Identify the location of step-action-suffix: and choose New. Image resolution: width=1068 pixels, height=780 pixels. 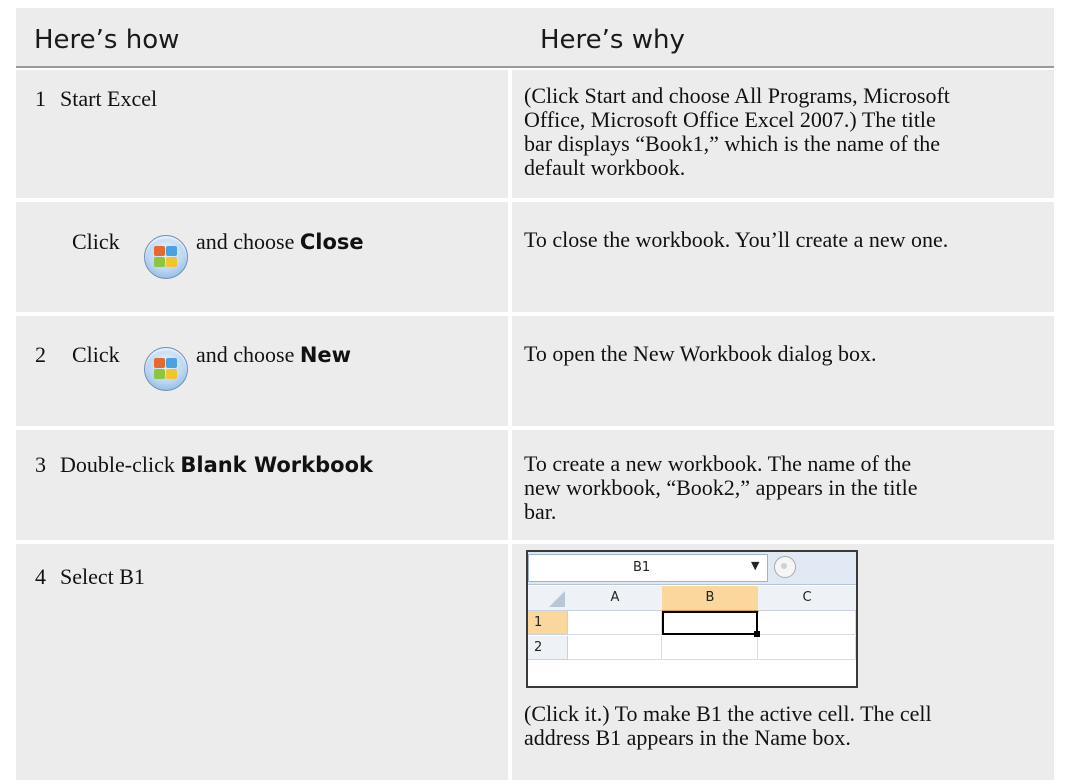
(274, 354).